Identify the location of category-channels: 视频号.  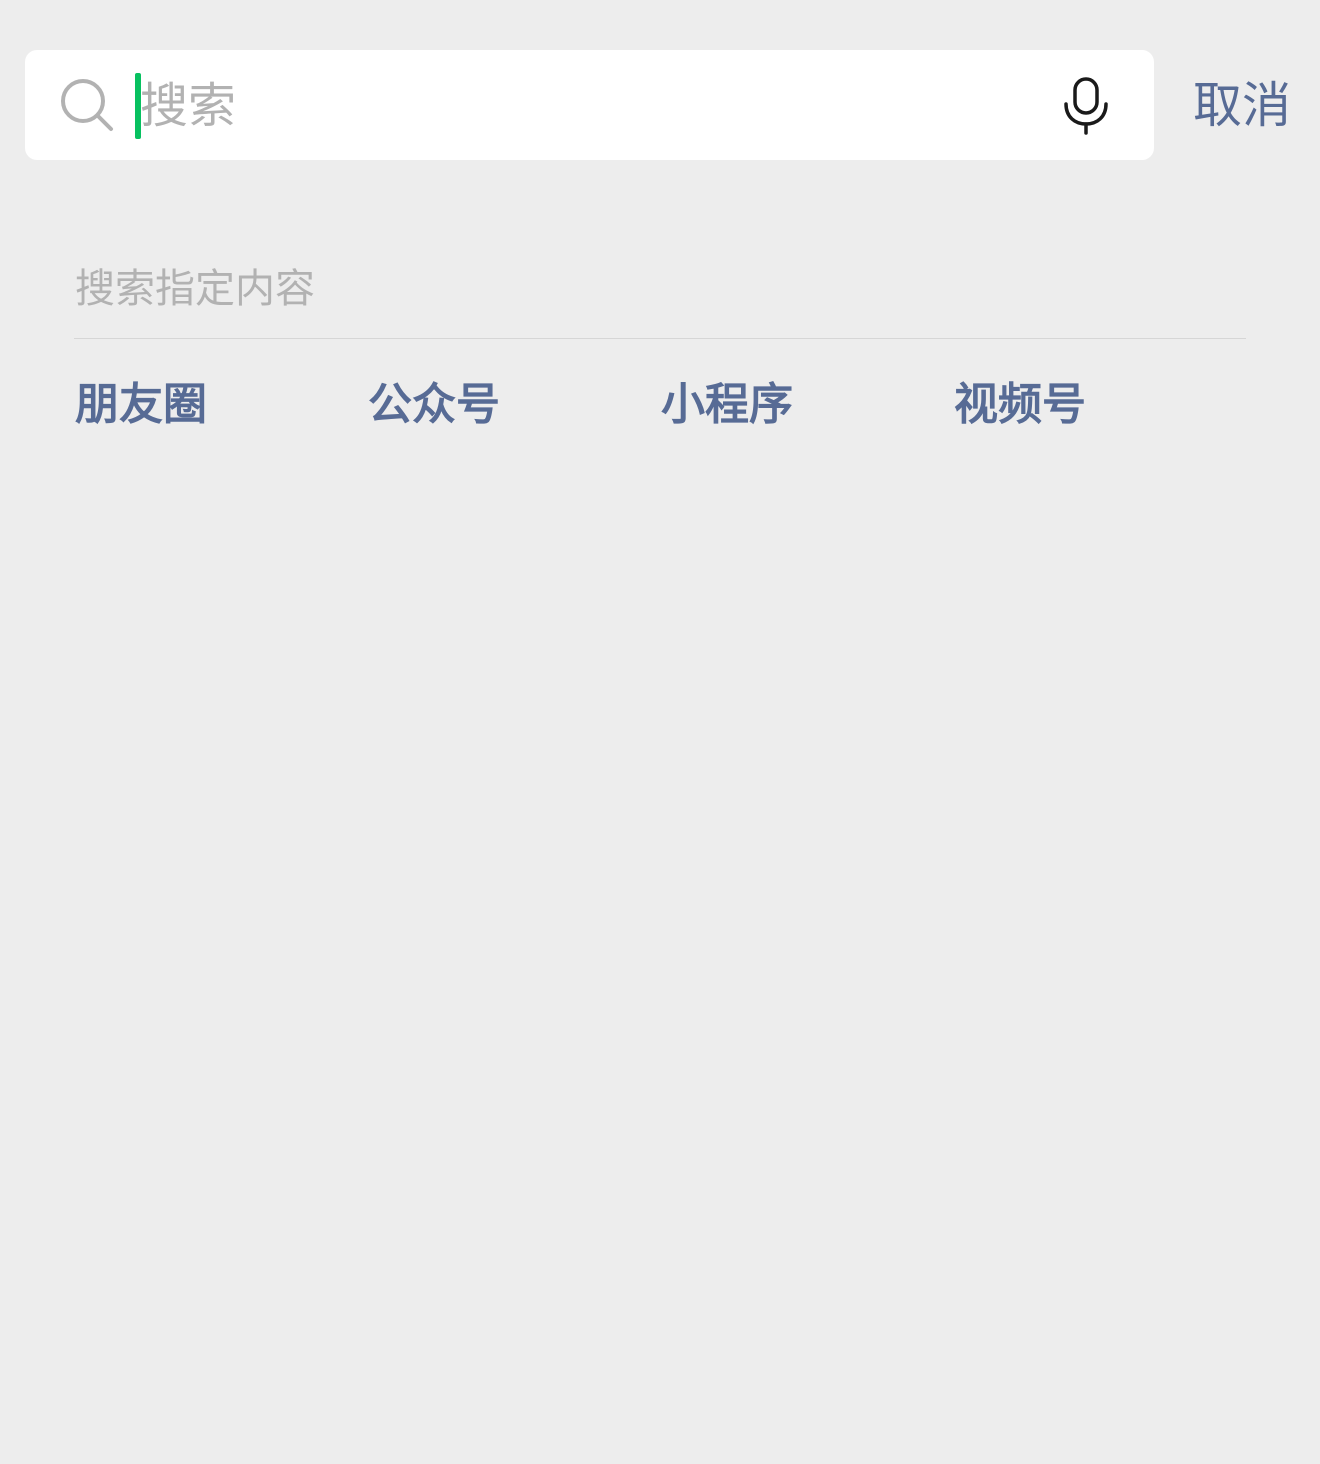
(1020, 405).